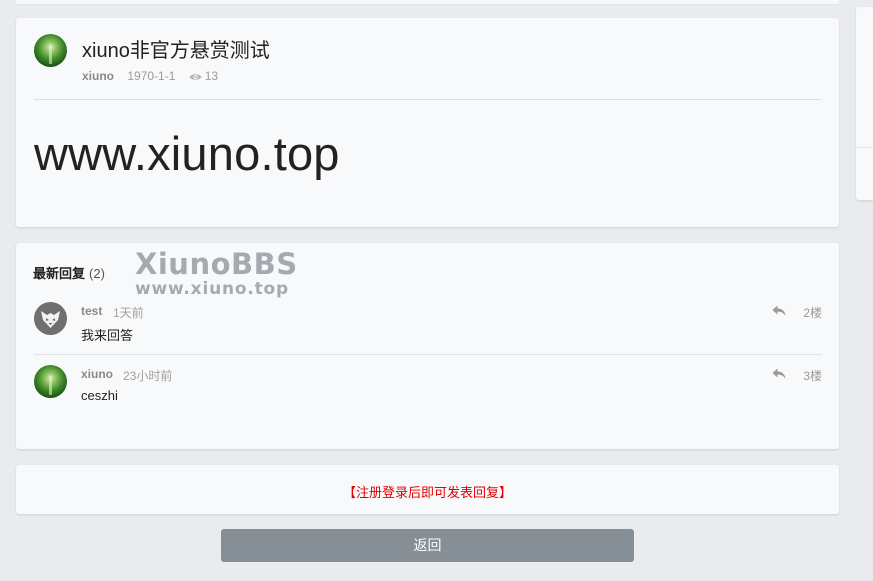 This screenshot has height=581, width=873. What do you see at coordinates (864, 147) in the screenshot?
I see `sidebar-divider` at bounding box center [864, 147].